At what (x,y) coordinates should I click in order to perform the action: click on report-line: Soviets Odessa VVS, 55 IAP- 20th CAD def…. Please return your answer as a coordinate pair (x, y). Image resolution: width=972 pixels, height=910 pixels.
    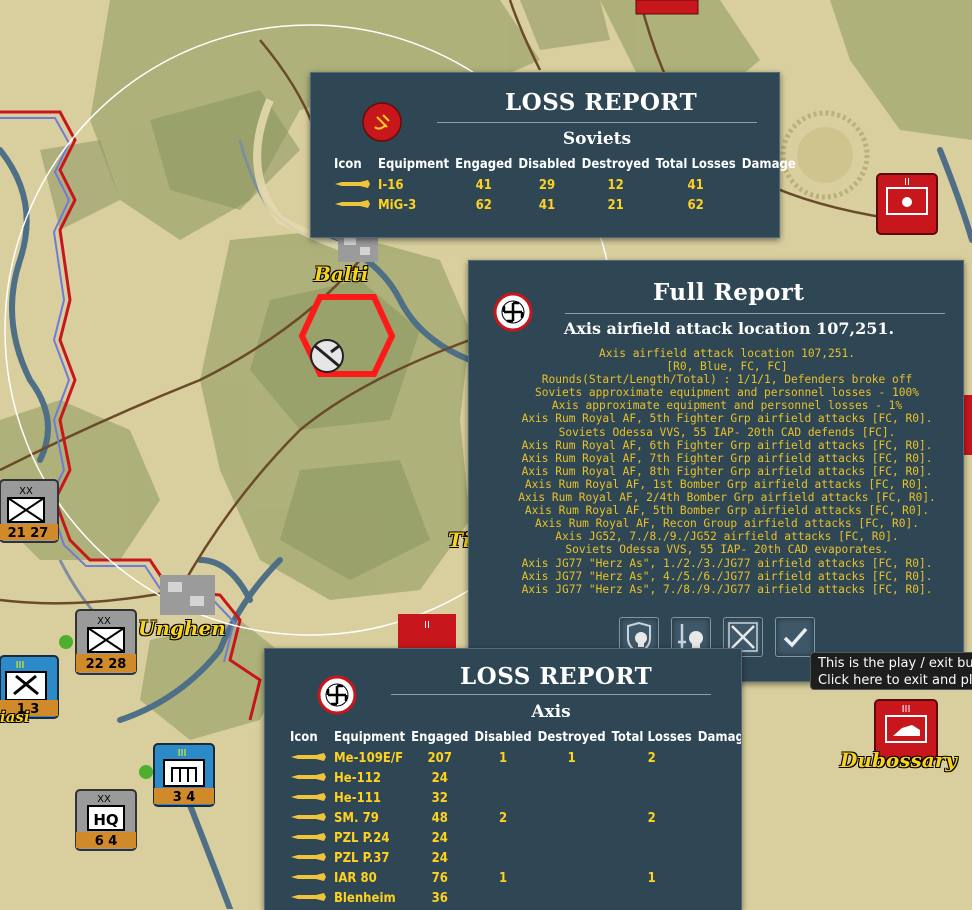
    Looking at the image, I should click on (727, 432).